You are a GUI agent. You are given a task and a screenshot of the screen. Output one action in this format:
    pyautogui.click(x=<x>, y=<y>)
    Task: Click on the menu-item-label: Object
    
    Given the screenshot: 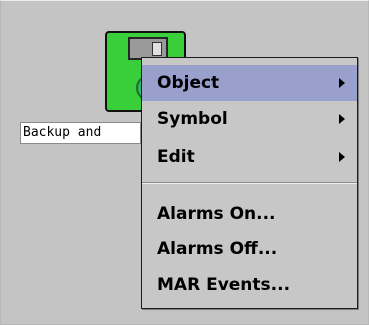 What is the action you would take?
    pyautogui.click(x=188, y=83)
    